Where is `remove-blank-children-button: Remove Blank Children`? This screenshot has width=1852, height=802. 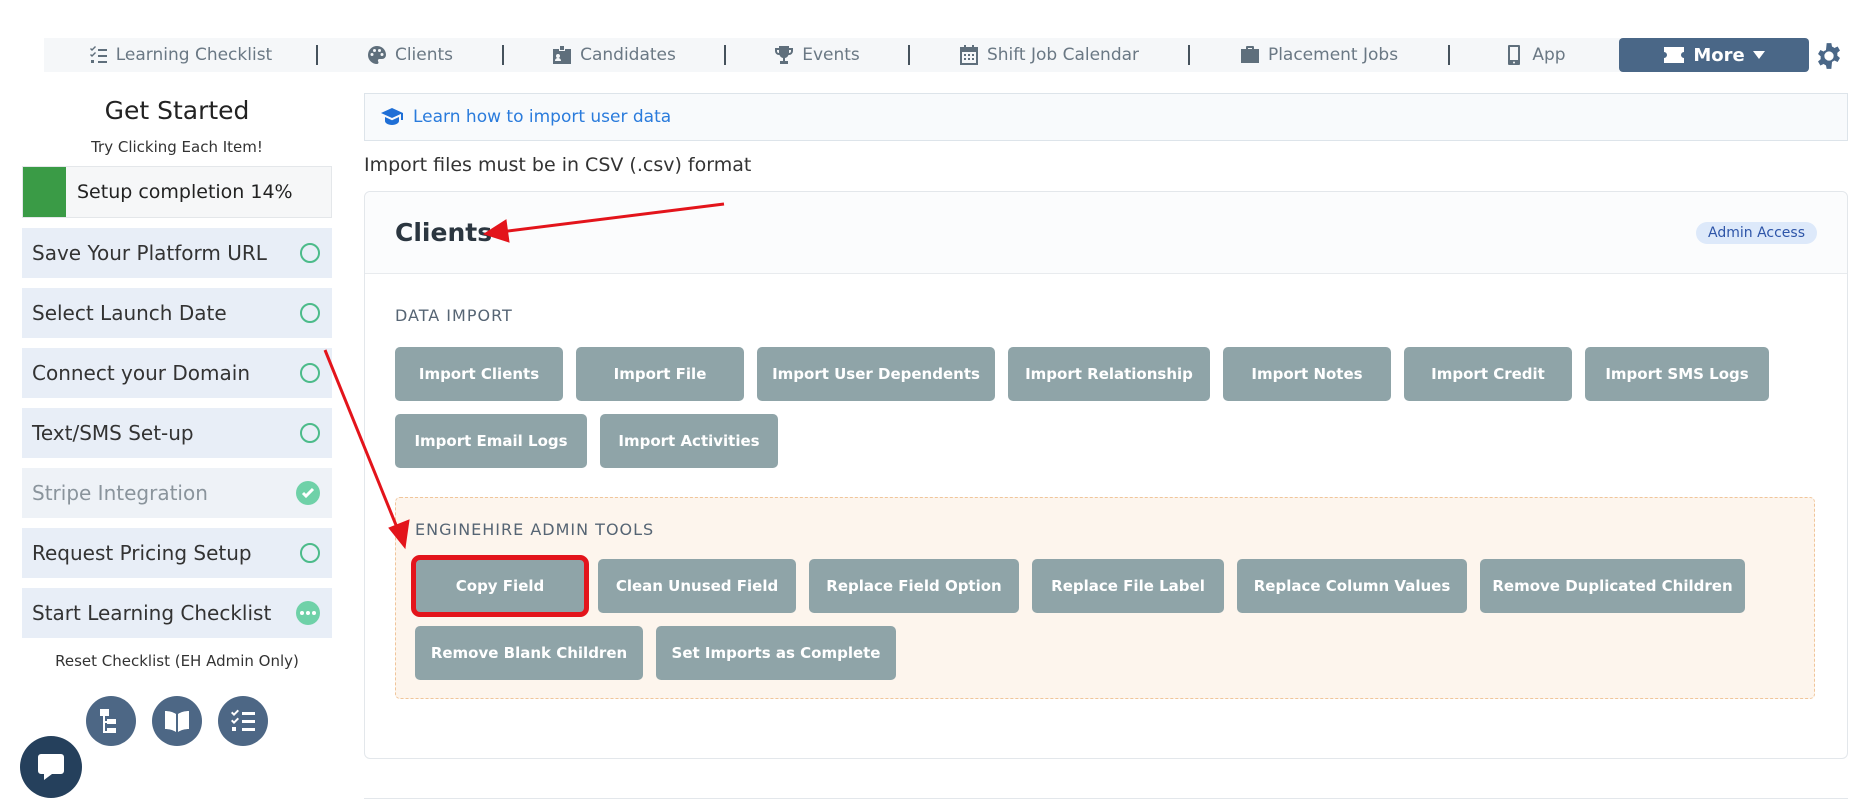 remove-blank-children-button: Remove Blank Children is located at coordinates (529, 653).